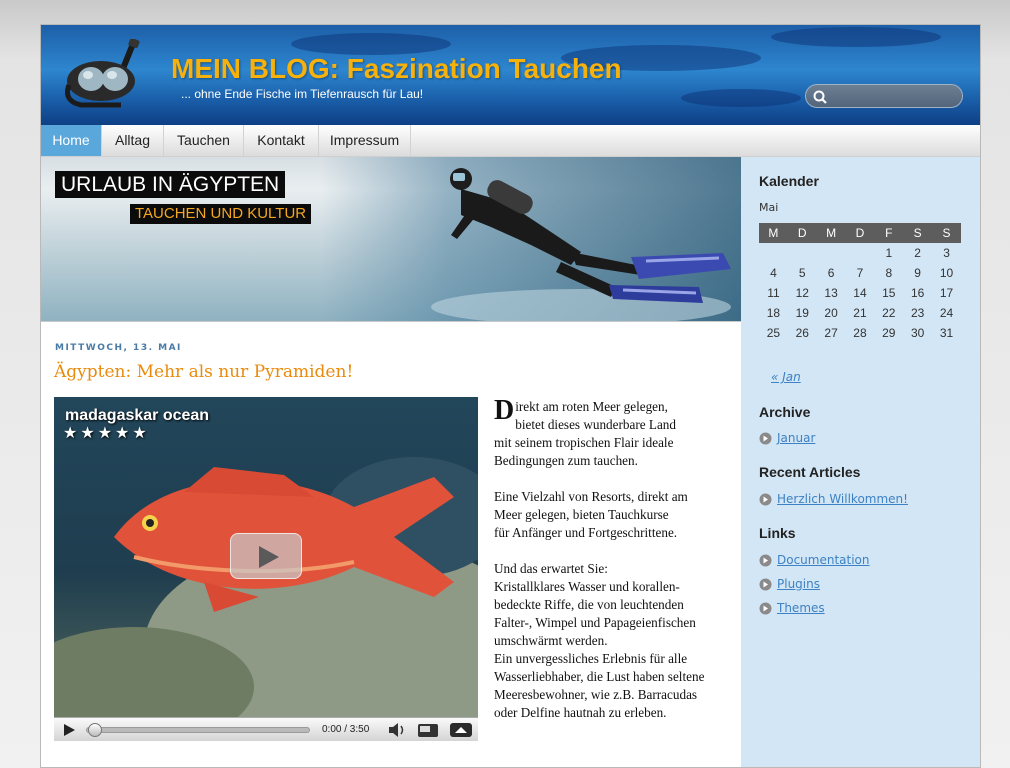  What do you see at coordinates (204, 140) in the screenshot?
I see `nav-item-tauchen: Tauchen` at bounding box center [204, 140].